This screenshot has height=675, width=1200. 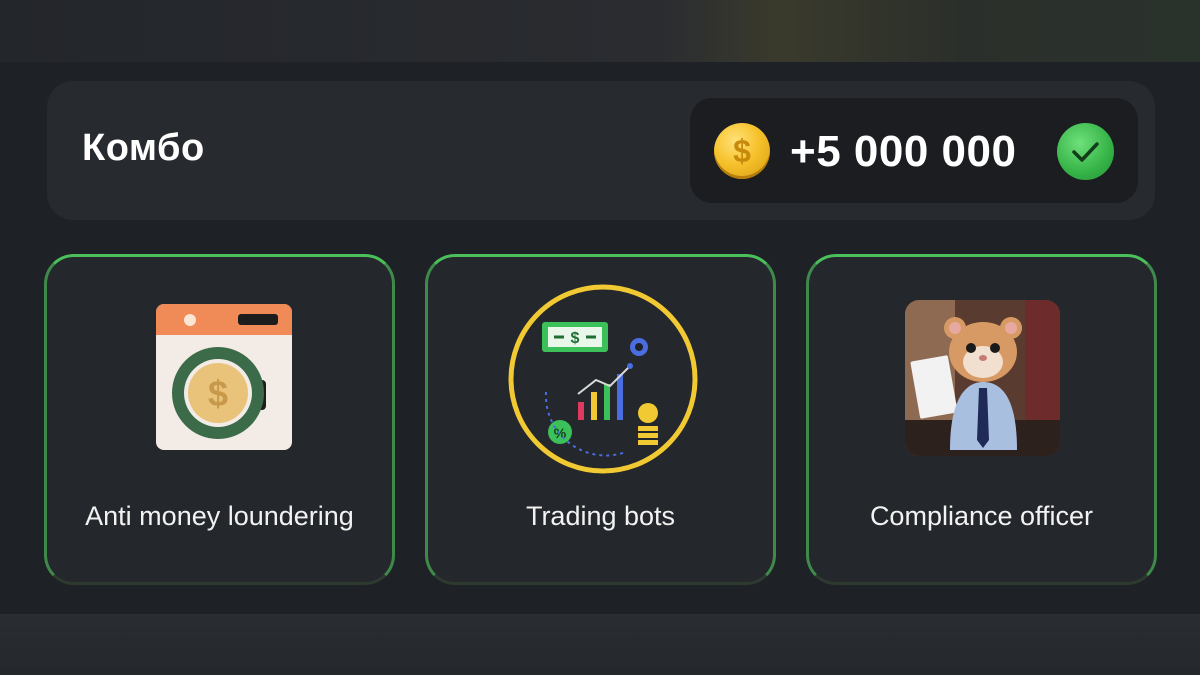 I want to click on combo-card-compliance-officer: Compliance officer, so click(x=981, y=419).